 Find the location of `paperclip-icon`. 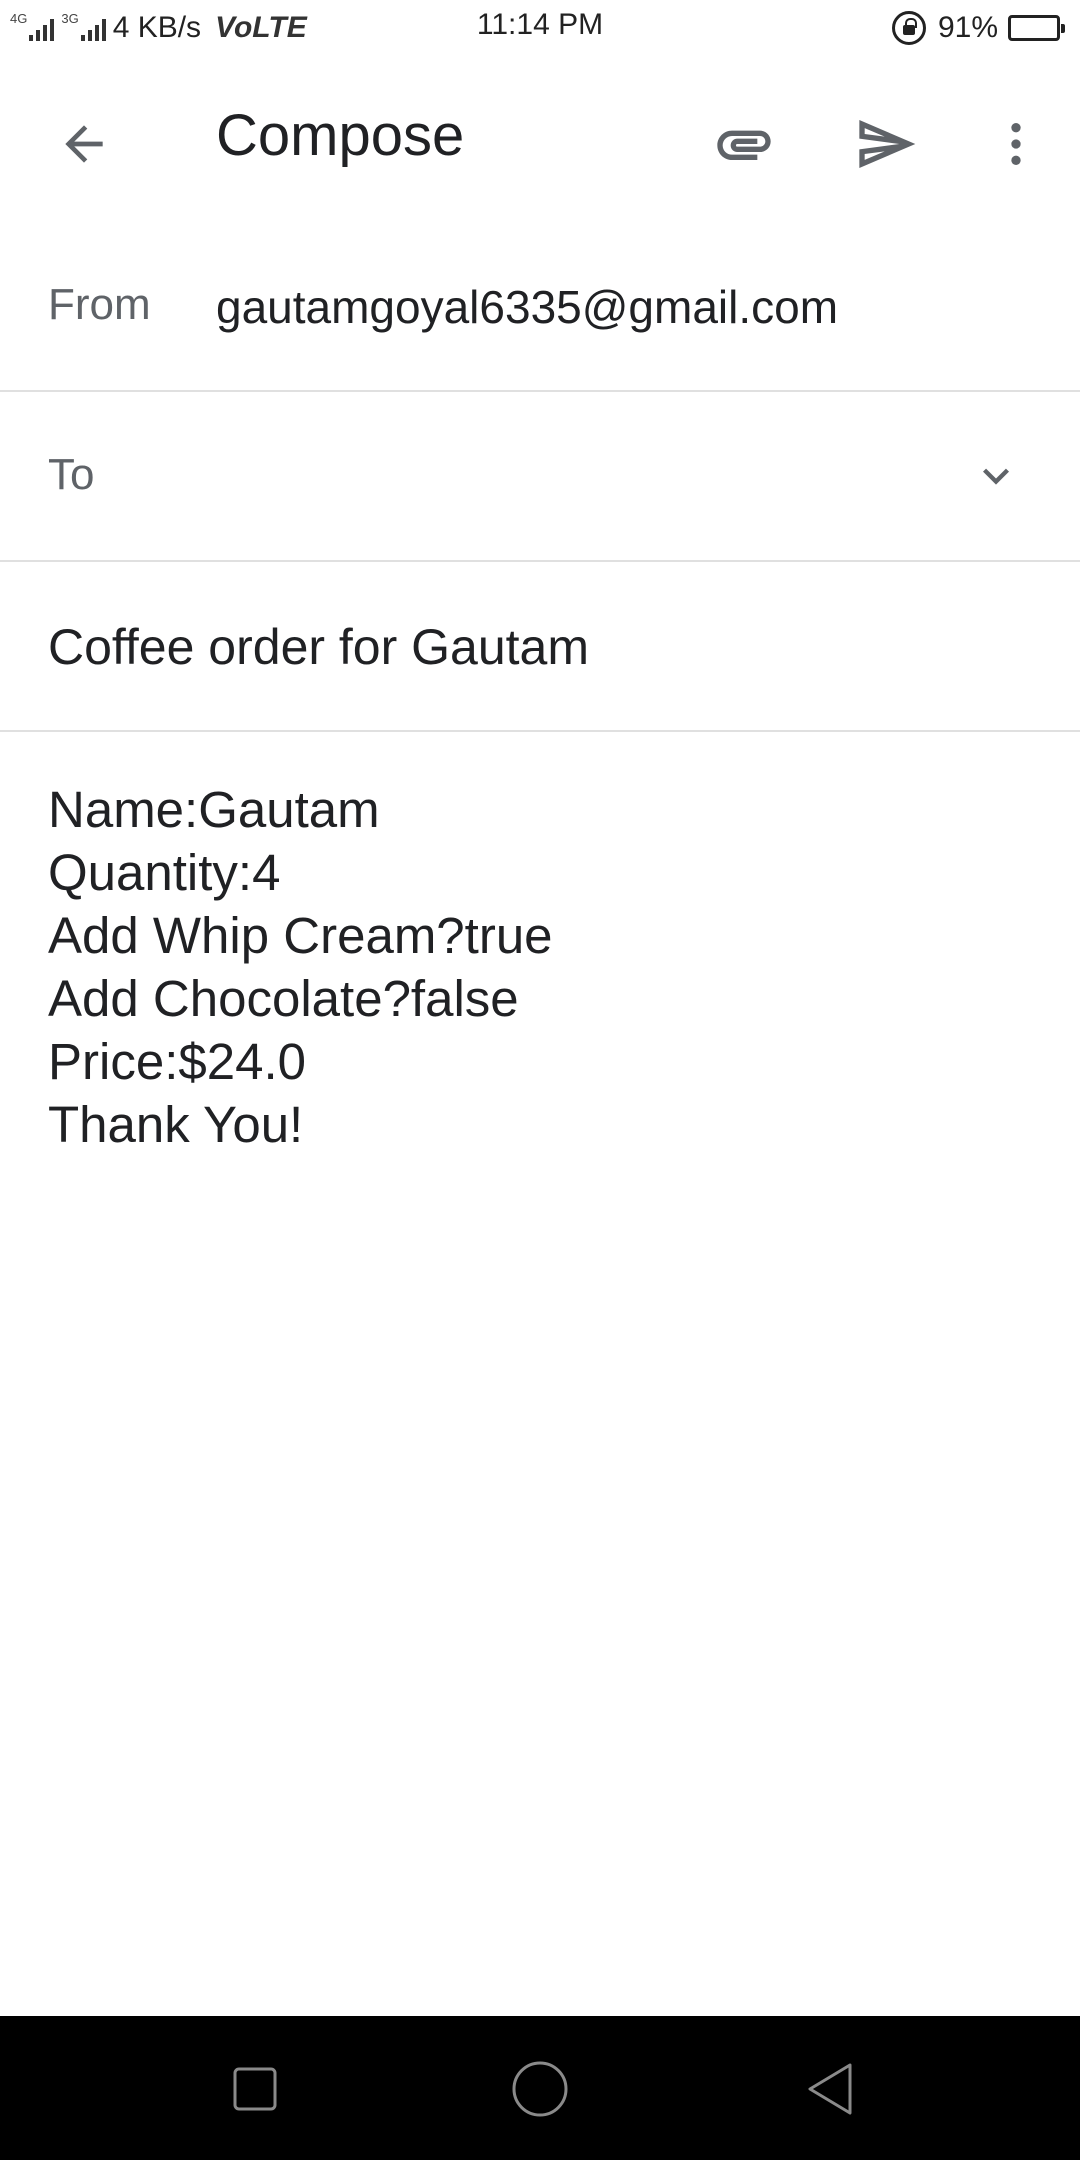

paperclip-icon is located at coordinates (744, 145).